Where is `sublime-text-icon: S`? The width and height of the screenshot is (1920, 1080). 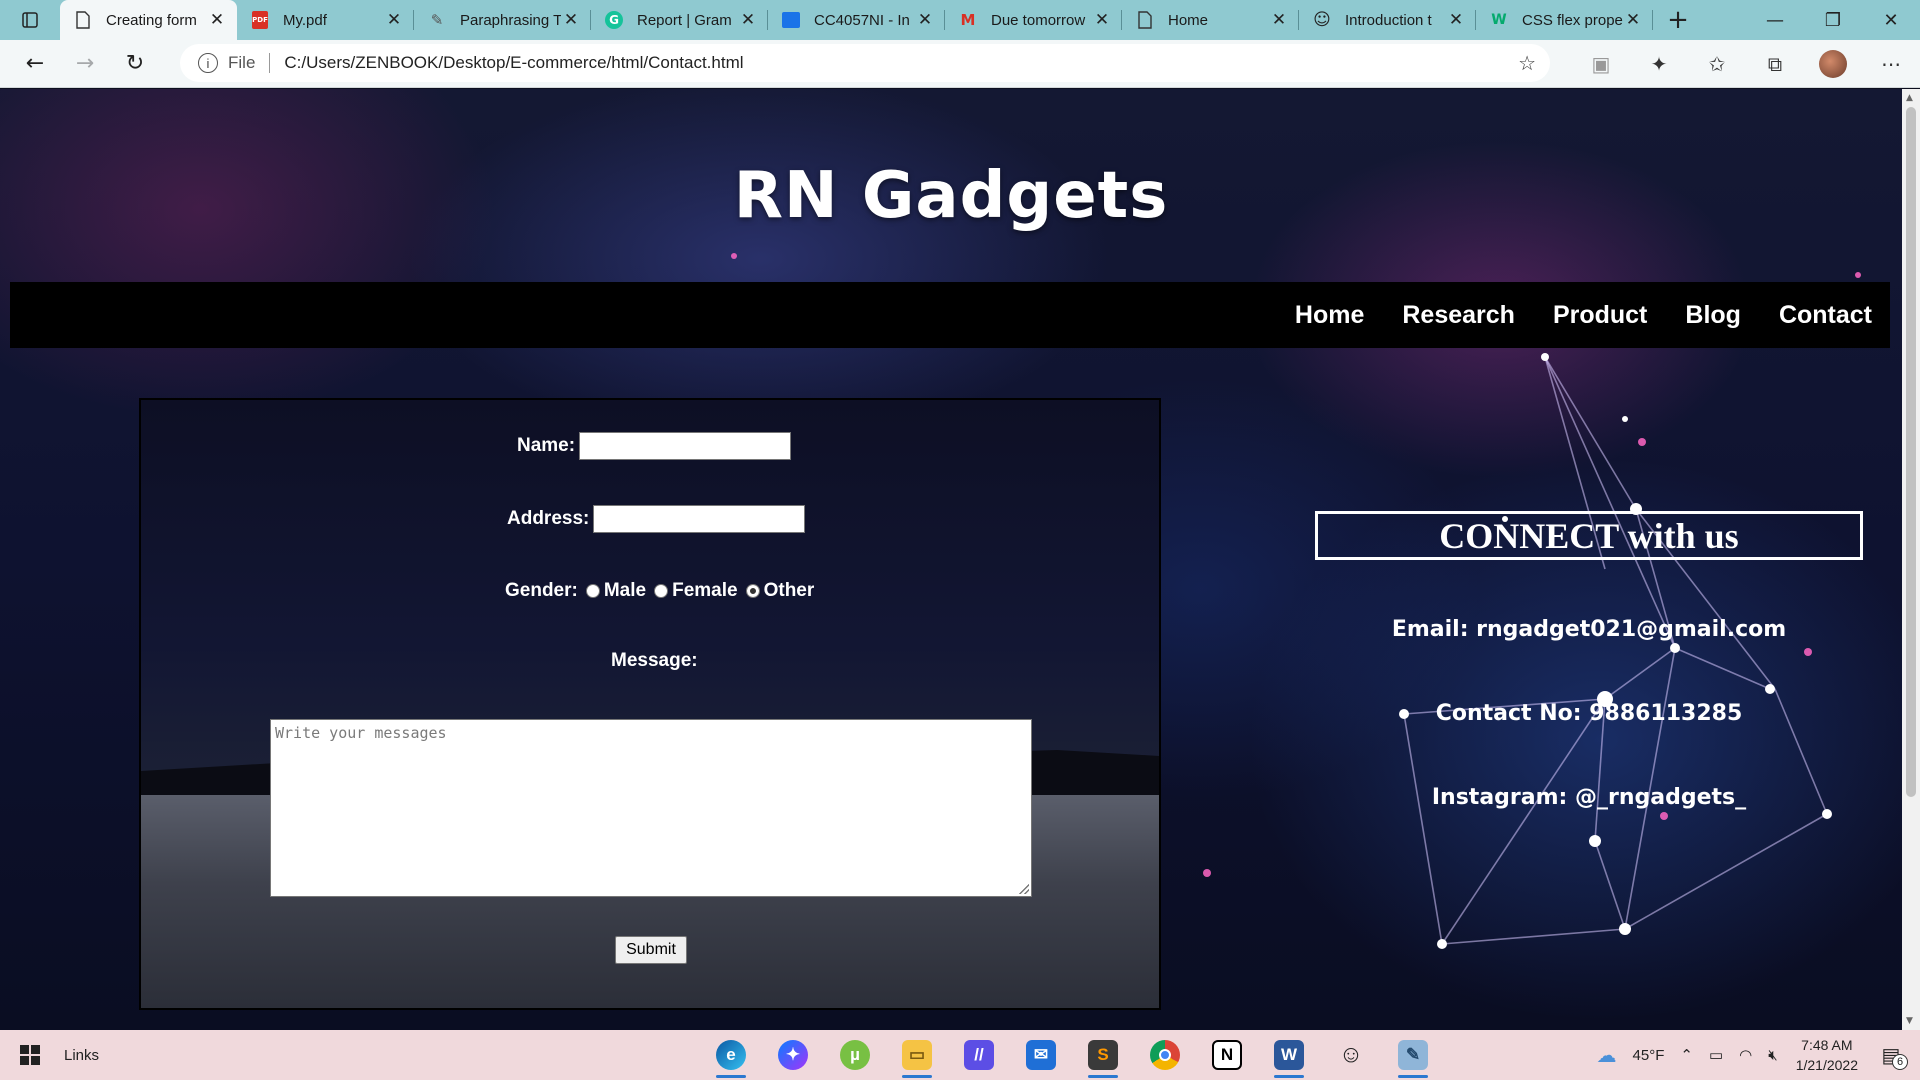 sublime-text-icon: S is located at coordinates (1103, 1055).